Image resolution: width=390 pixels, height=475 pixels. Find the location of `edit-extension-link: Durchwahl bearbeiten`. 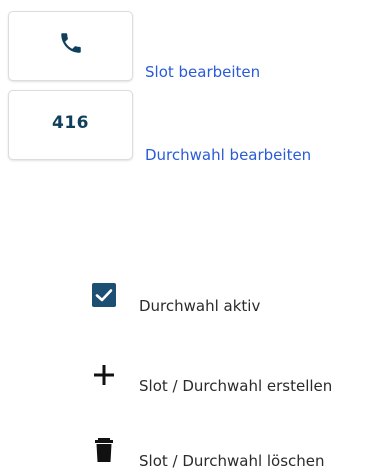

edit-extension-link: Durchwahl bearbeiten is located at coordinates (228, 155).